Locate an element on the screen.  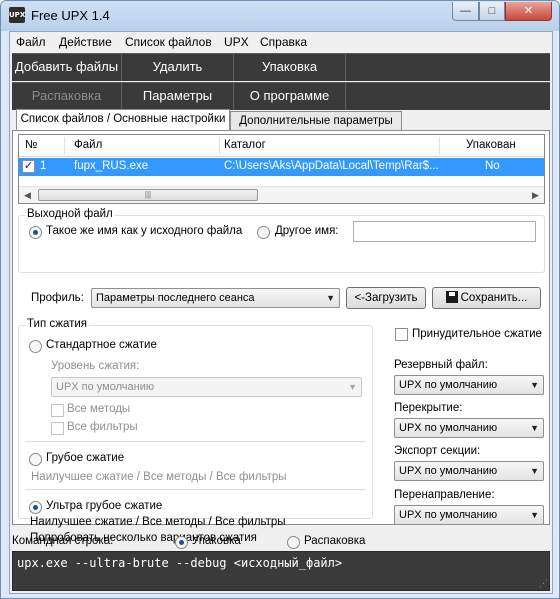
parameters-button: Параметры is located at coordinates (178, 96).